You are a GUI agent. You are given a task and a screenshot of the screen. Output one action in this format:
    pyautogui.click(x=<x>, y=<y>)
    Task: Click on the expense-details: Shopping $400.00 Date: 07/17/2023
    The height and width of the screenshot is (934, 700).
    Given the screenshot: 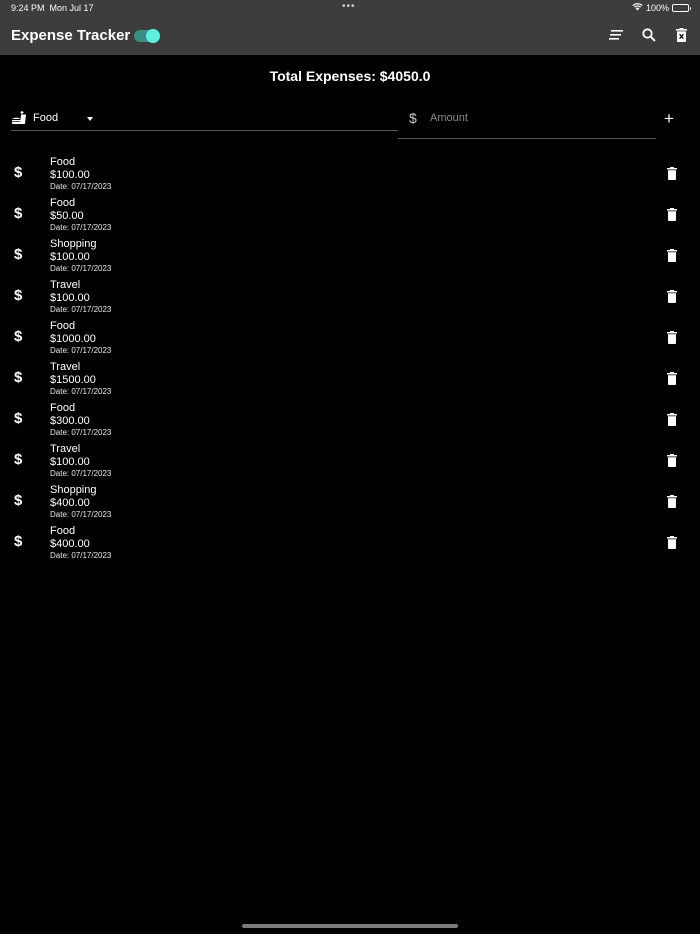 What is the action you would take?
    pyautogui.click(x=80, y=502)
    